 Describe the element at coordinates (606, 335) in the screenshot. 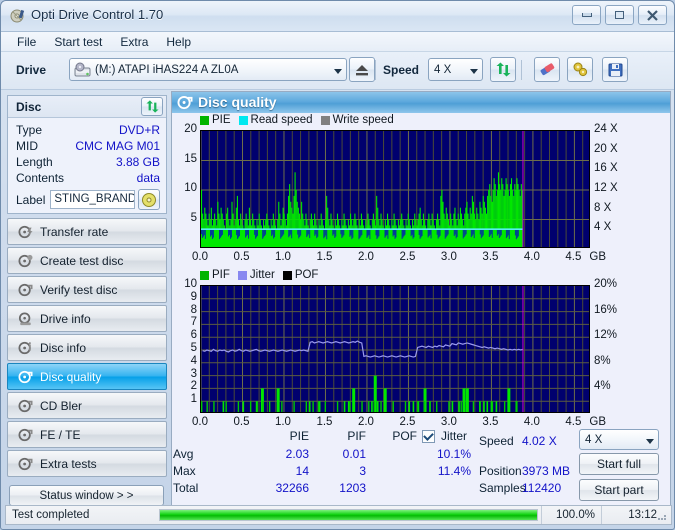

I see `axis-tick-label: 12%` at that location.